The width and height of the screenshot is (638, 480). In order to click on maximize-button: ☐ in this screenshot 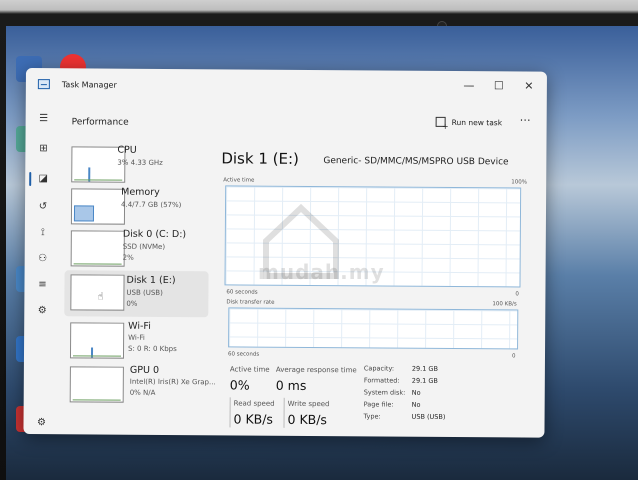, I will do `click(499, 86)`.